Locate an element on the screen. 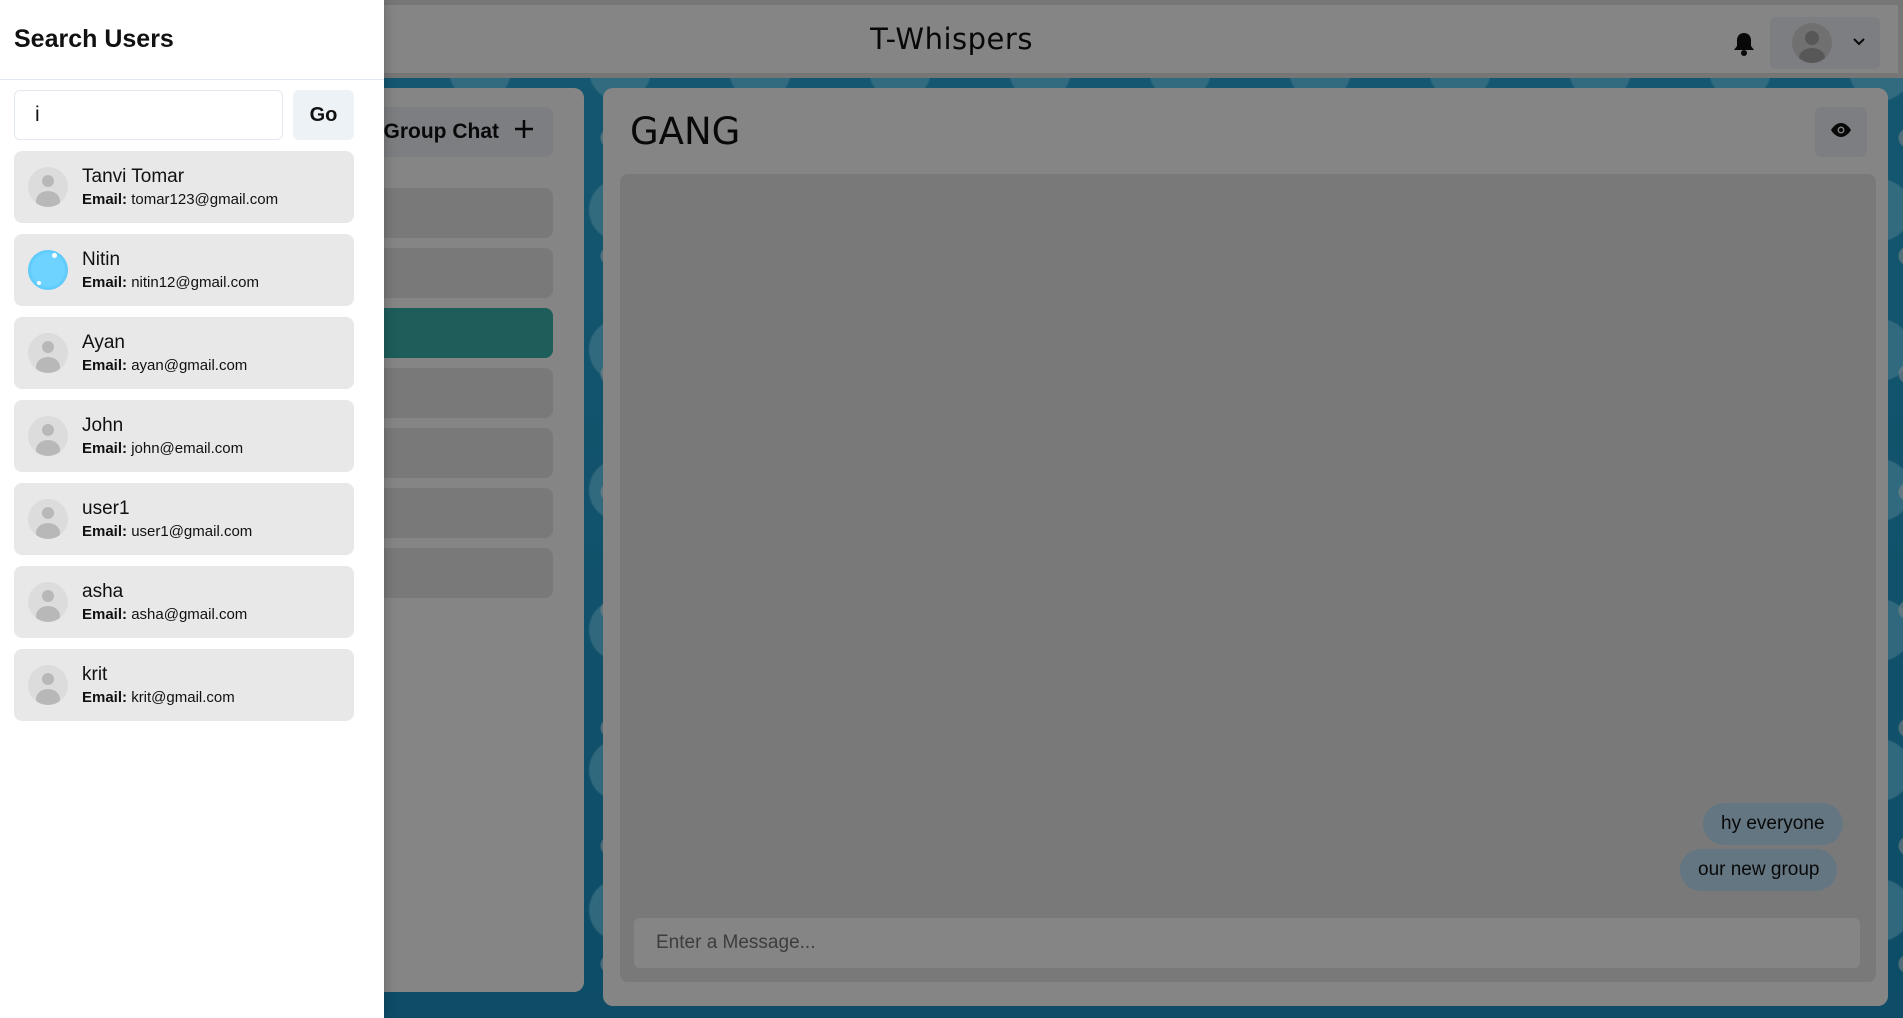  user-name: Tanvi Tomar is located at coordinates (133, 176).